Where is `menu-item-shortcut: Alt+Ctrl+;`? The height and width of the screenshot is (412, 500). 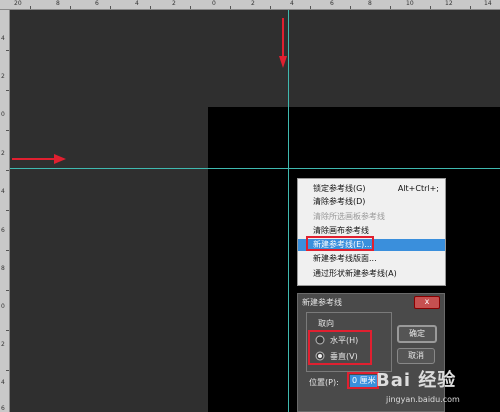 menu-item-shortcut: Alt+Ctrl+; is located at coordinates (418, 188).